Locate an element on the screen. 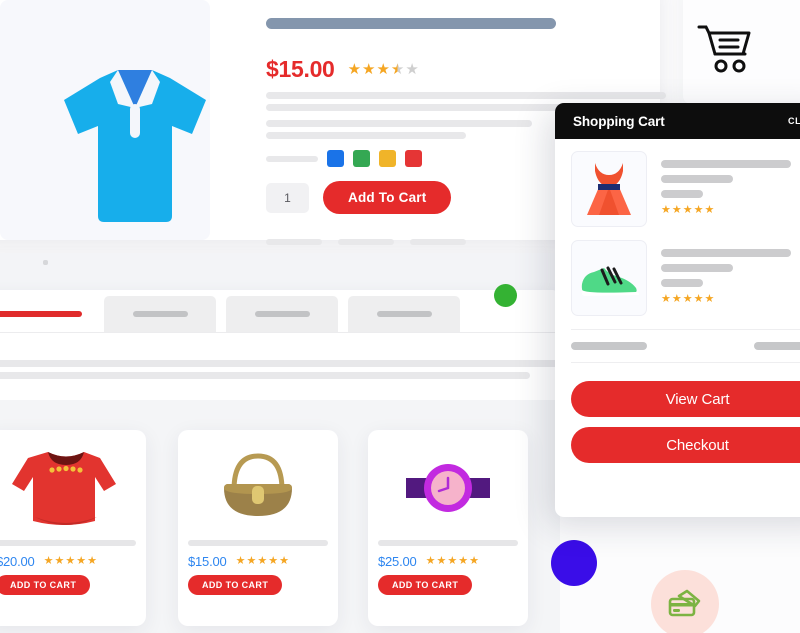  price-and-rating-row: $15.00 ★ ★ ★ ★ ★ is located at coordinates (342, 69).